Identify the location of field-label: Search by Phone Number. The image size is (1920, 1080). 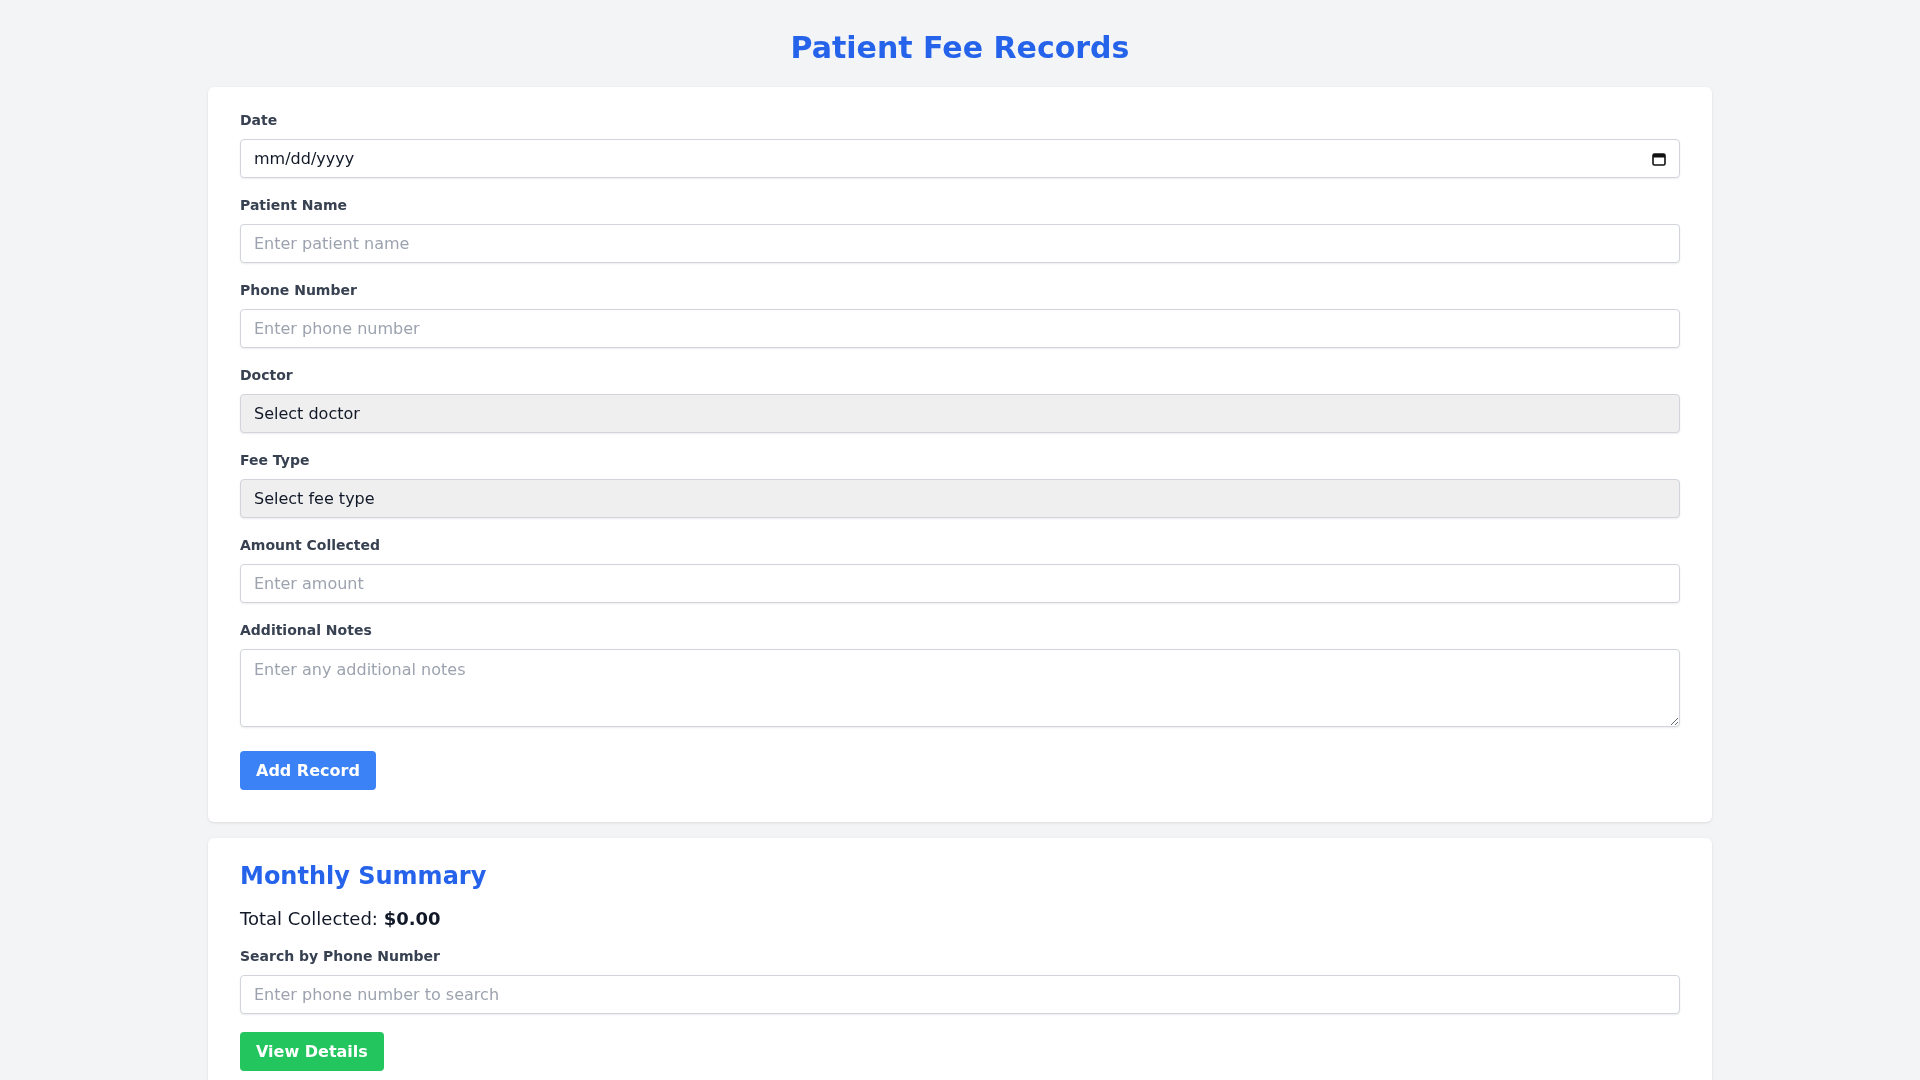
(340, 956).